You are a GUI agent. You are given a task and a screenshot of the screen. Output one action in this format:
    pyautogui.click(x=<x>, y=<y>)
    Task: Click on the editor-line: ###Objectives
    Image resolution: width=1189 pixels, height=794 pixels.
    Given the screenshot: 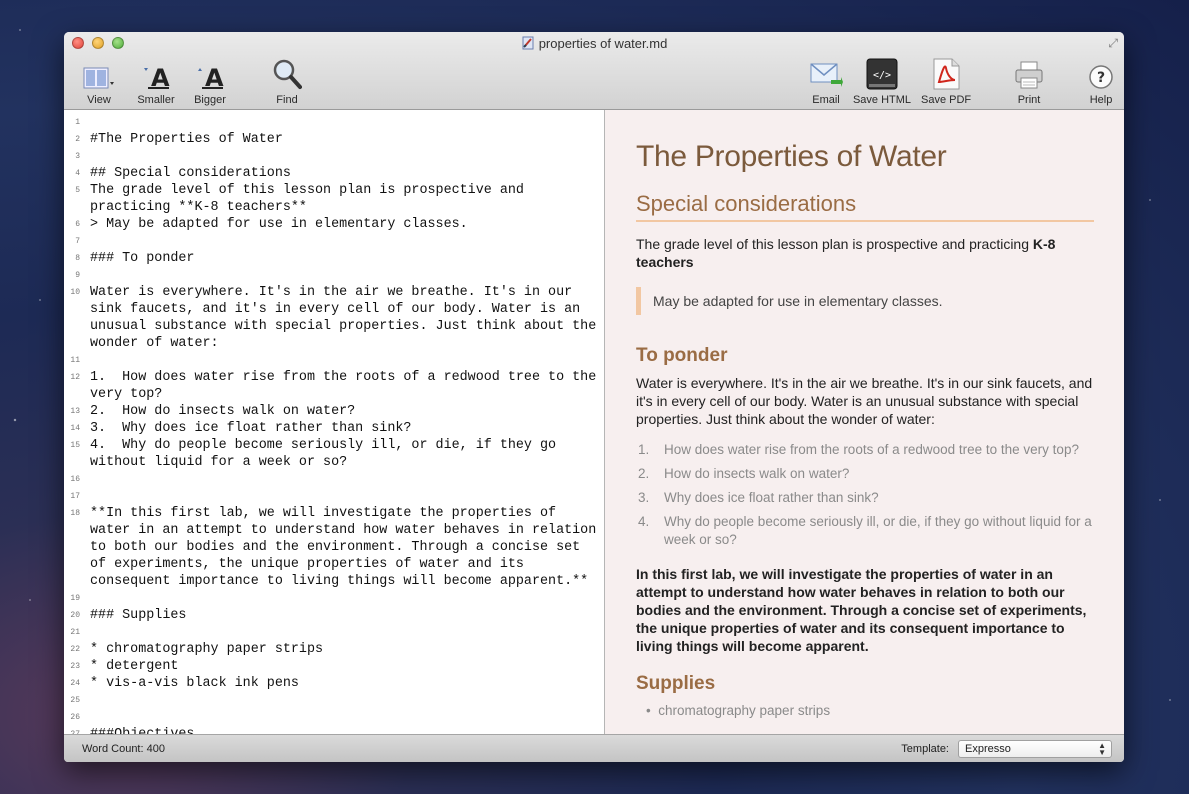 What is the action you would take?
    pyautogui.click(x=347, y=730)
    